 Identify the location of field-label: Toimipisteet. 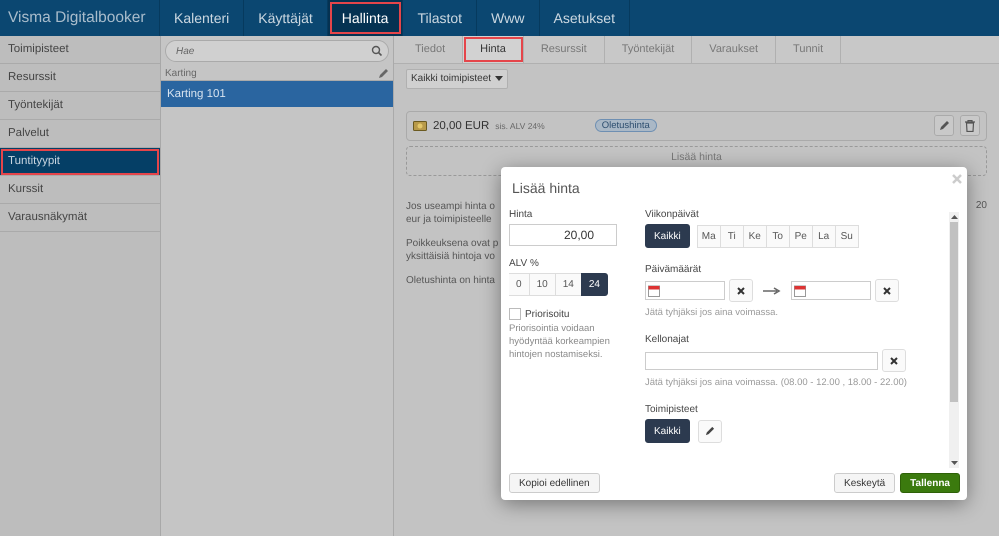
(672, 409).